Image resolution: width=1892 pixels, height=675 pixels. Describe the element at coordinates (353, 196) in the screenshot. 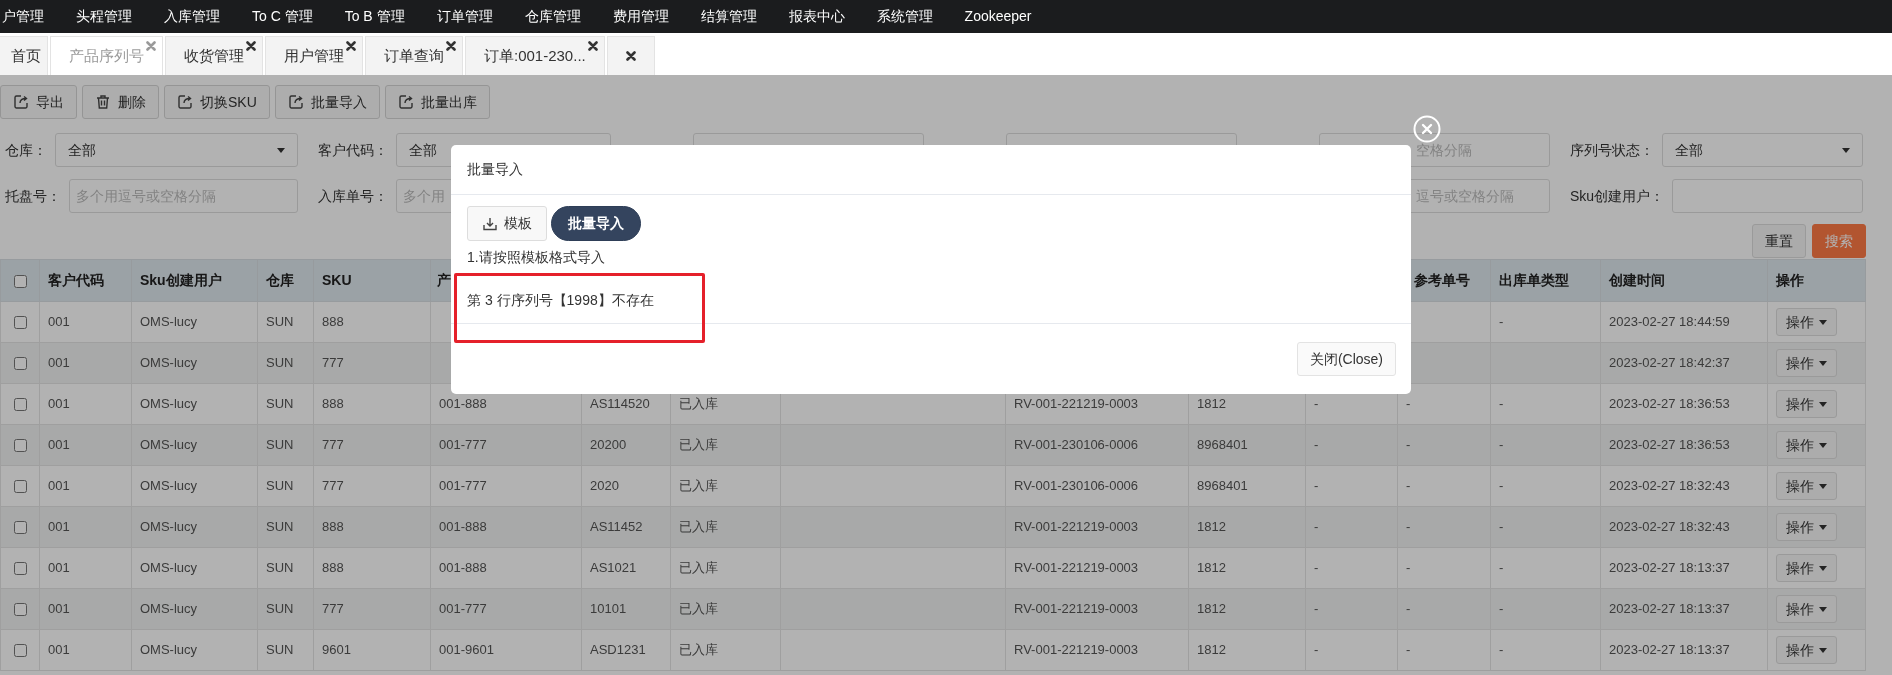

I see `field-label: 入库单号：` at that location.